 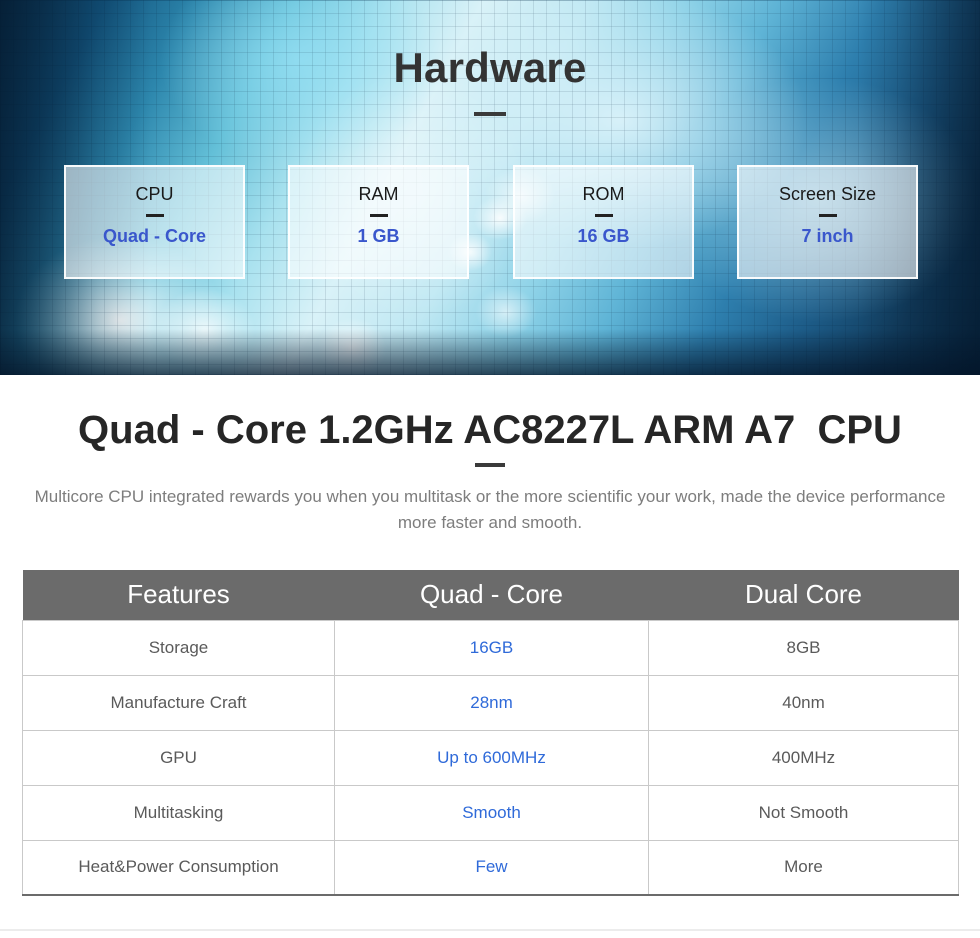 I want to click on spec-card-cpu: CPU Quad - Core, so click(x=154, y=222).